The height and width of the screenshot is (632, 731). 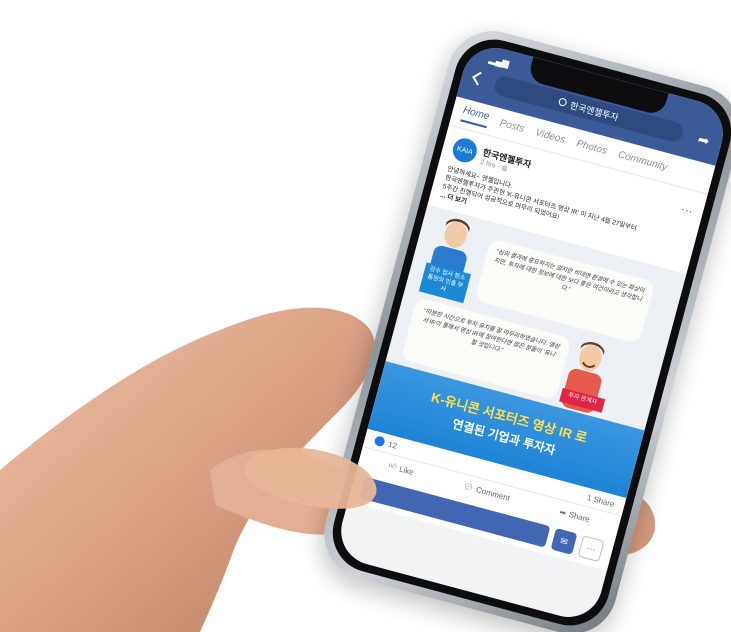 What do you see at coordinates (643, 161) in the screenshot?
I see `tab-community: Community` at bounding box center [643, 161].